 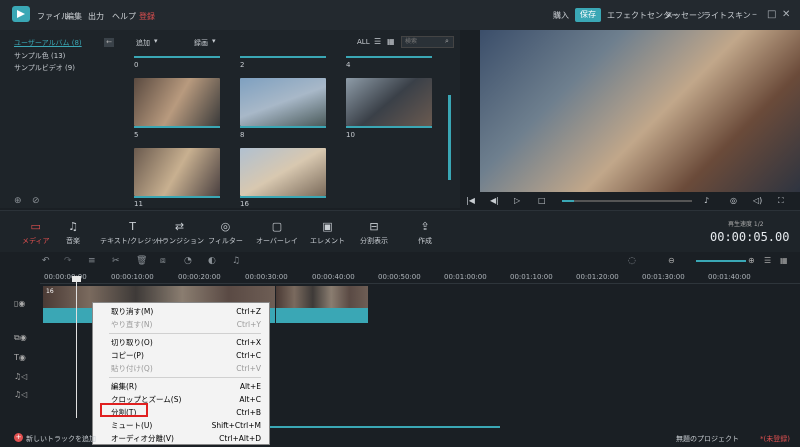 I want to click on list-icon: ☰, so click(x=767, y=260).